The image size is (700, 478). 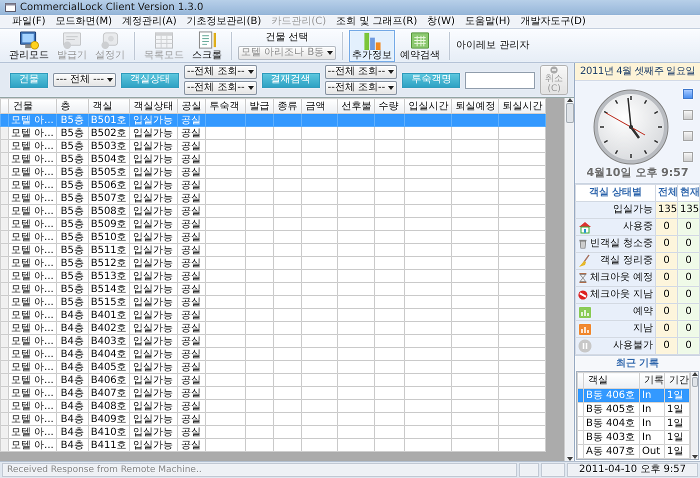 I want to click on toolbar-button: 예약검색, so click(x=420, y=46).